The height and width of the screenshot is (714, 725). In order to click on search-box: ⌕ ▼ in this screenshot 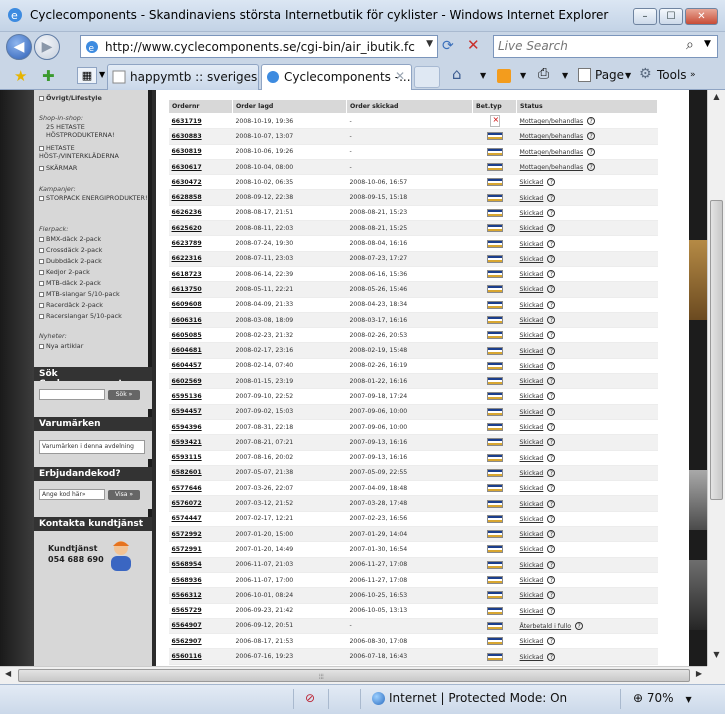, I will do `click(605, 46)`.